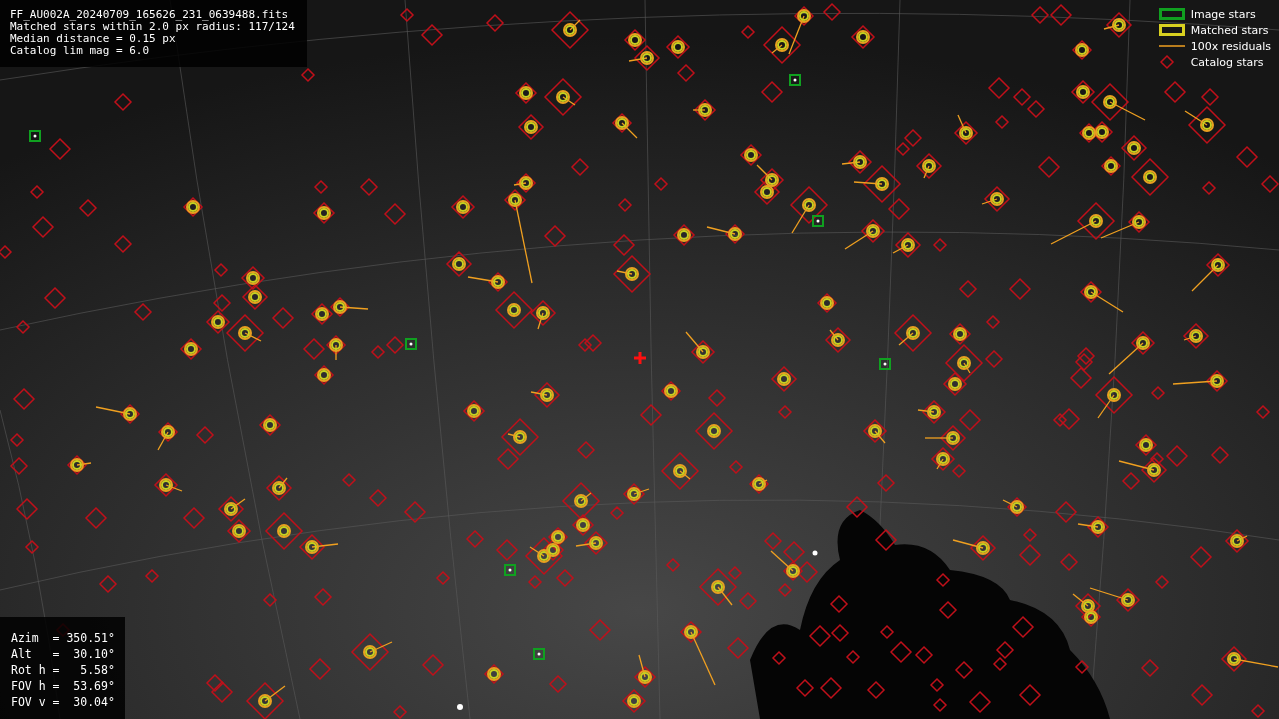  What do you see at coordinates (640, 358) in the screenshot?
I see `center-cross-icon` at bounding box center [640, 358].